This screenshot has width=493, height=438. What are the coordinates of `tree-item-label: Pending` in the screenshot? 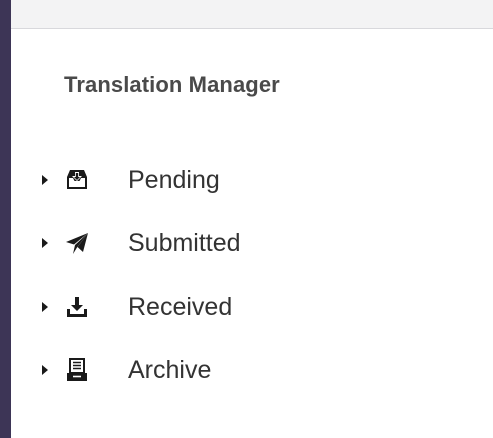 It's located at (174, 180).